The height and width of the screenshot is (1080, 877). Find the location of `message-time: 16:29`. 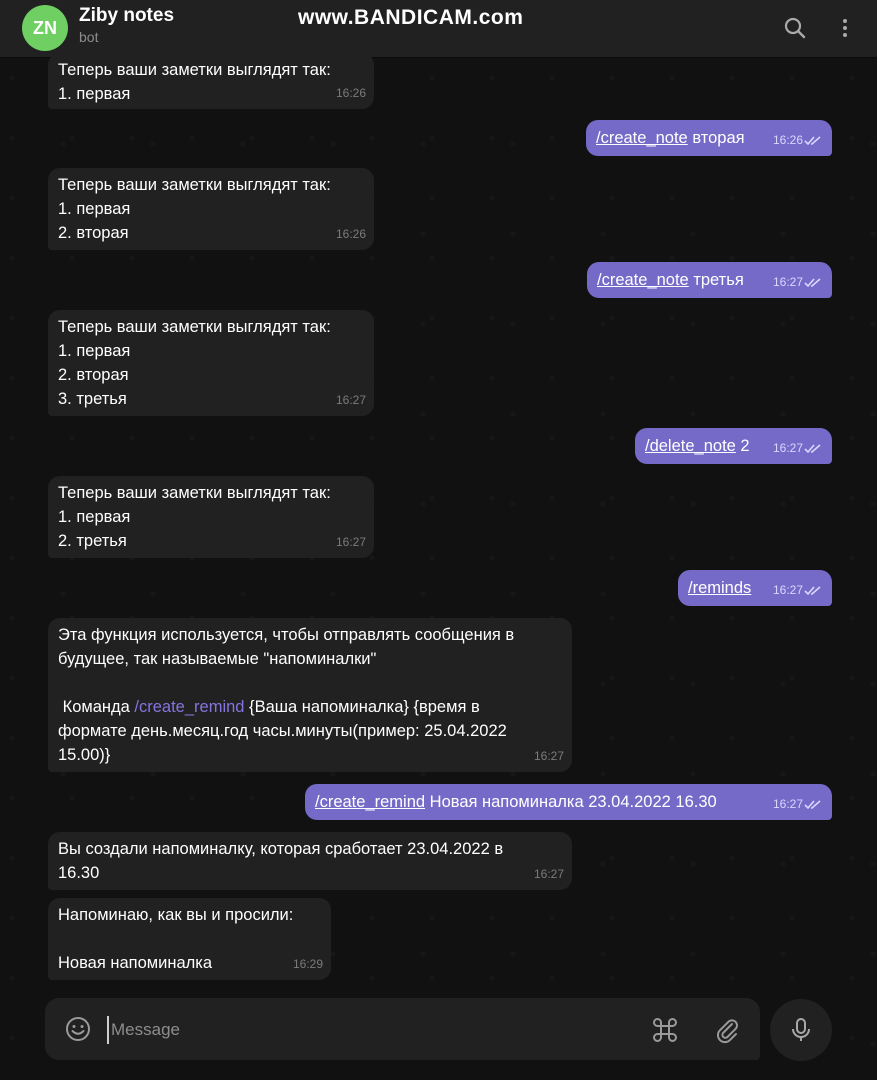

message-time: 16:29 is located at coordinates (307, 964).